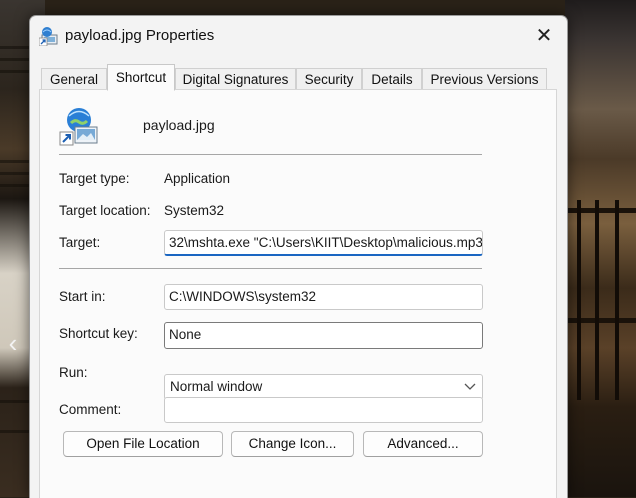  What do you see at coordinates (179, 125) in the screenshot?
I see `shortcut-file-name: payload.jpg` at bounding box center [179, 125].